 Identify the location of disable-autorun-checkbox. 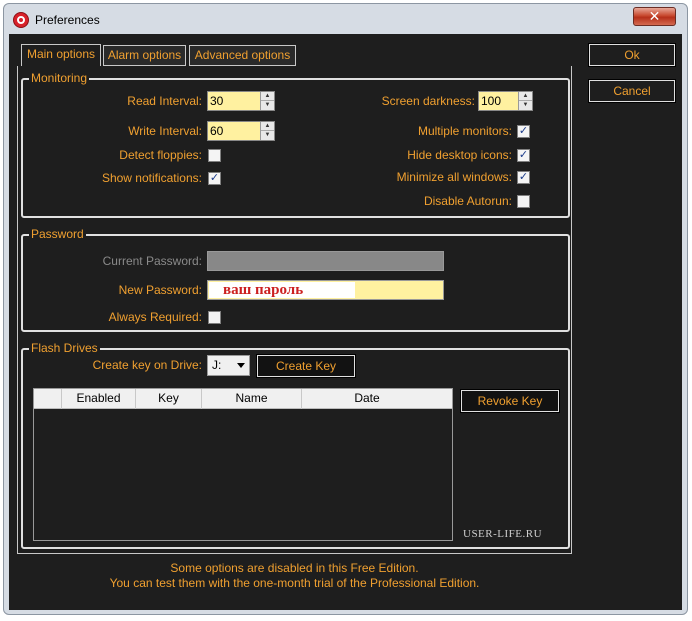
(523, 201).